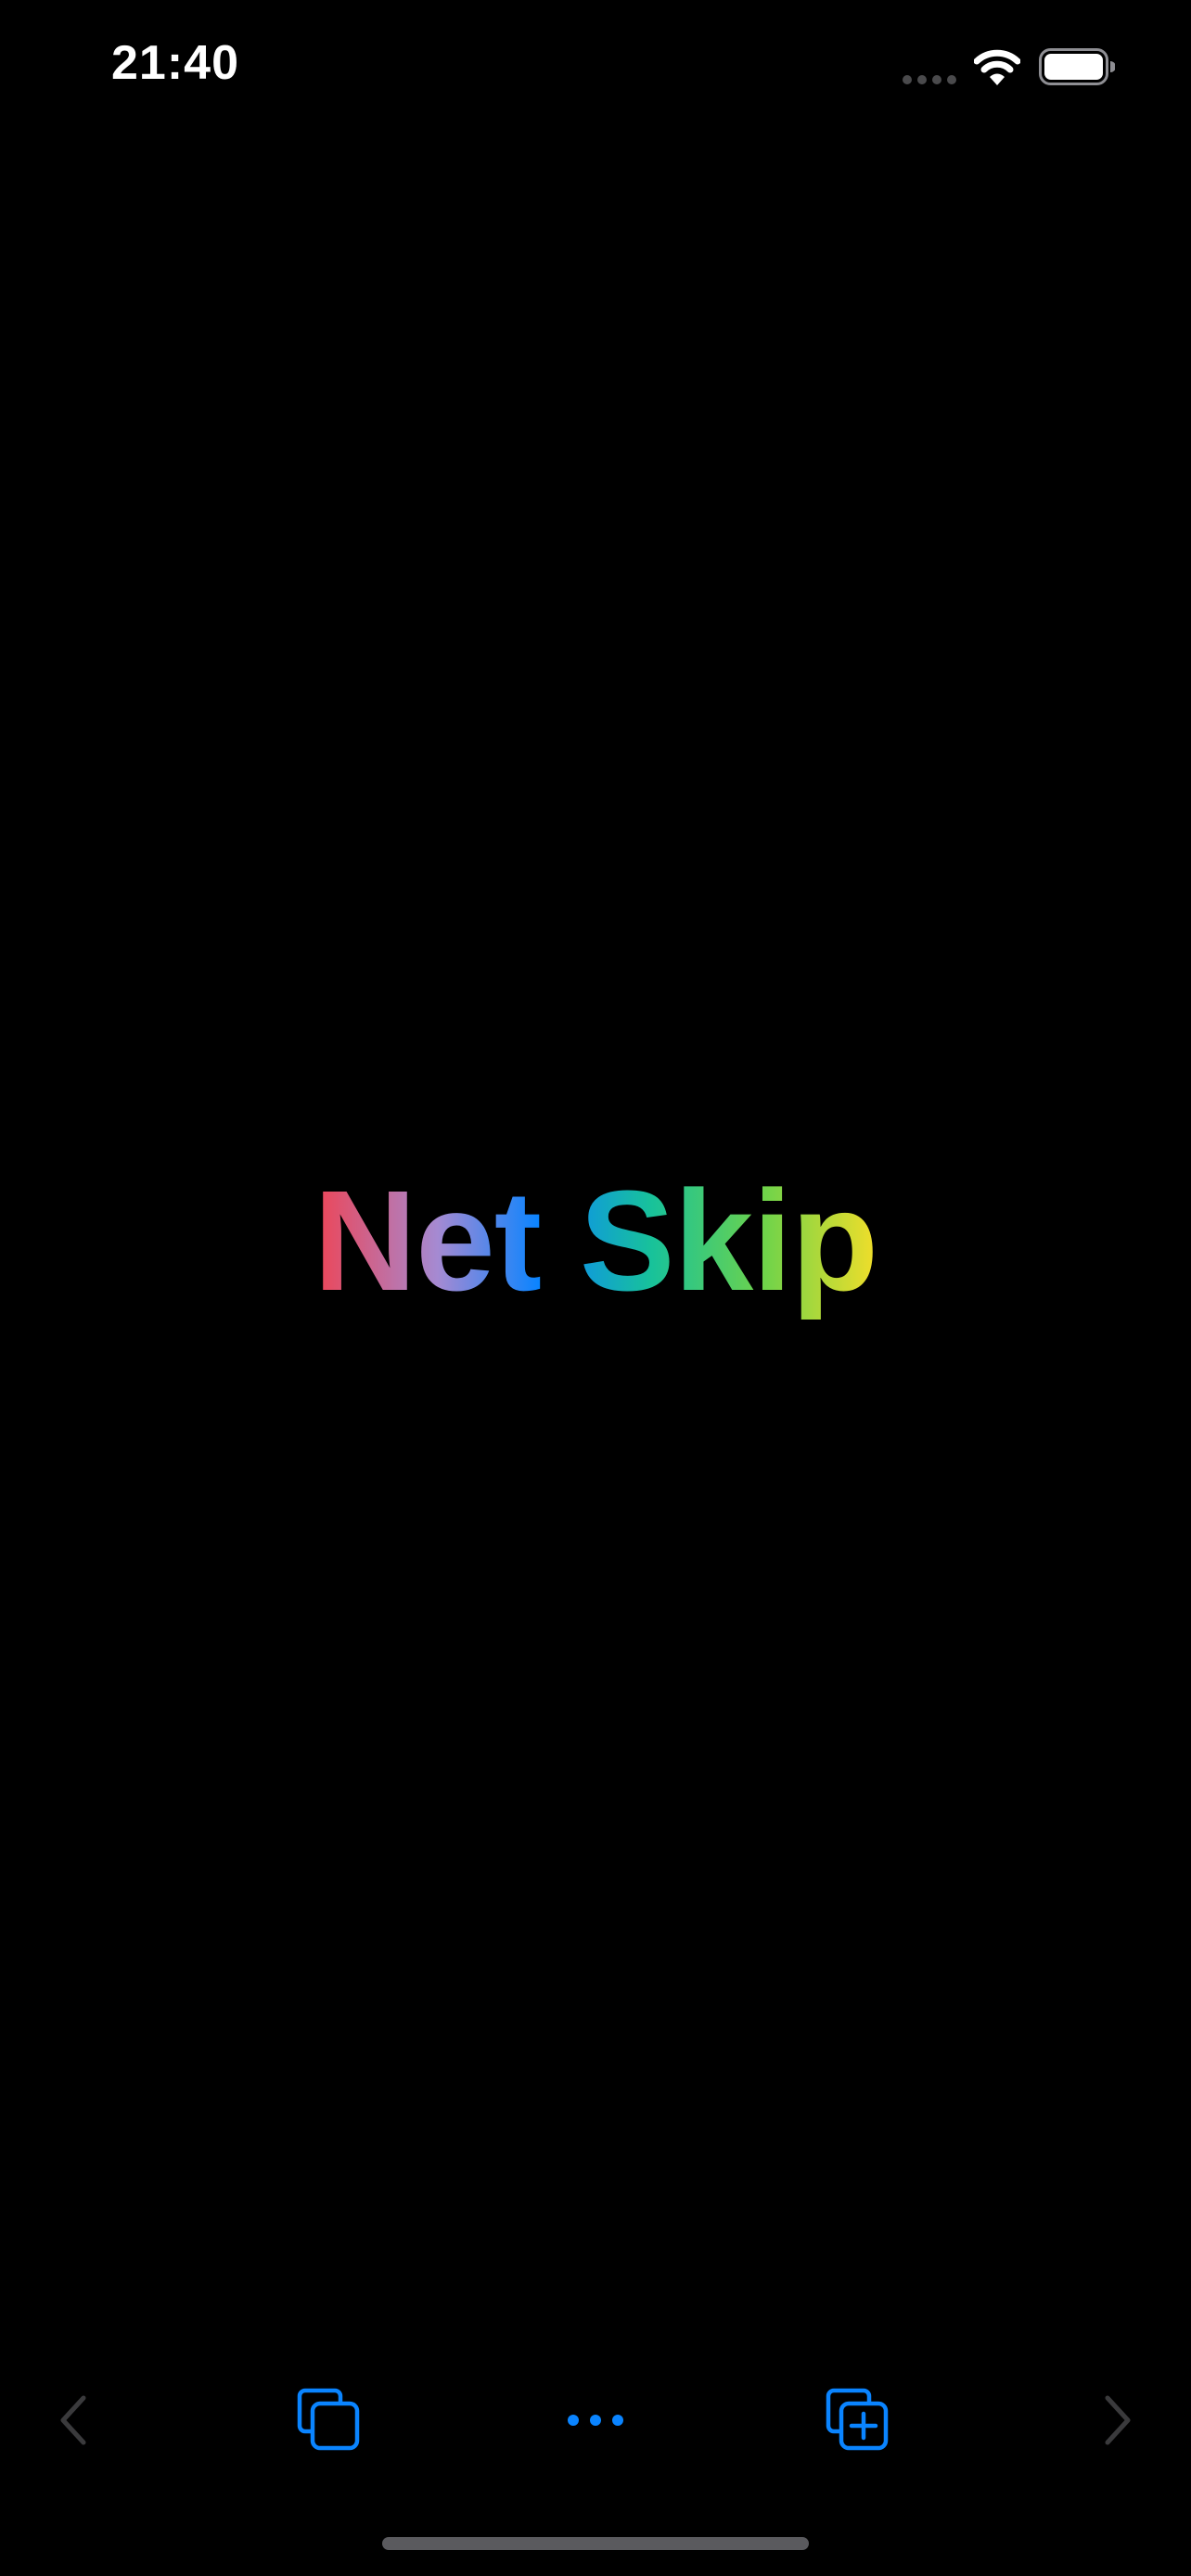 The width and height of the screenshot is (1191, 2576). I want to click on bottom-toolbar, so click(595, 2420).